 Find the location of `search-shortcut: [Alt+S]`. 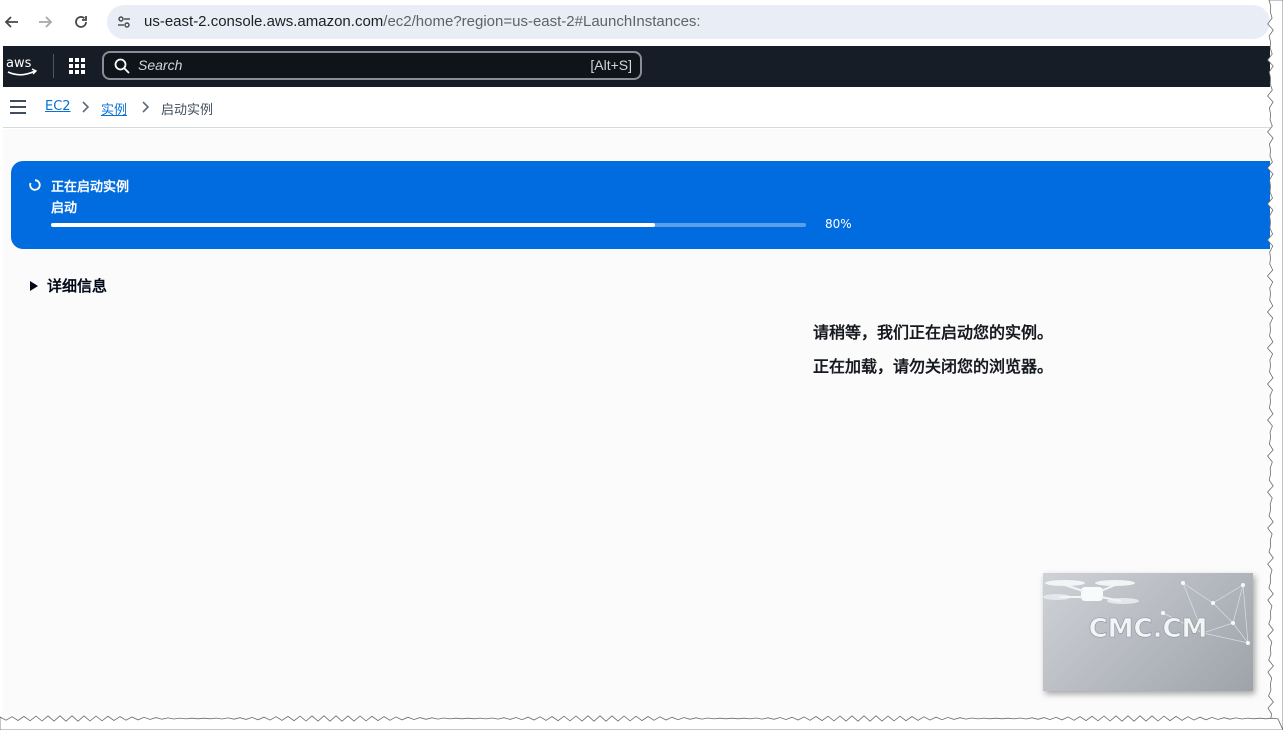

search-shortcut: [Alt+S] is located at coordinates (611, 65).